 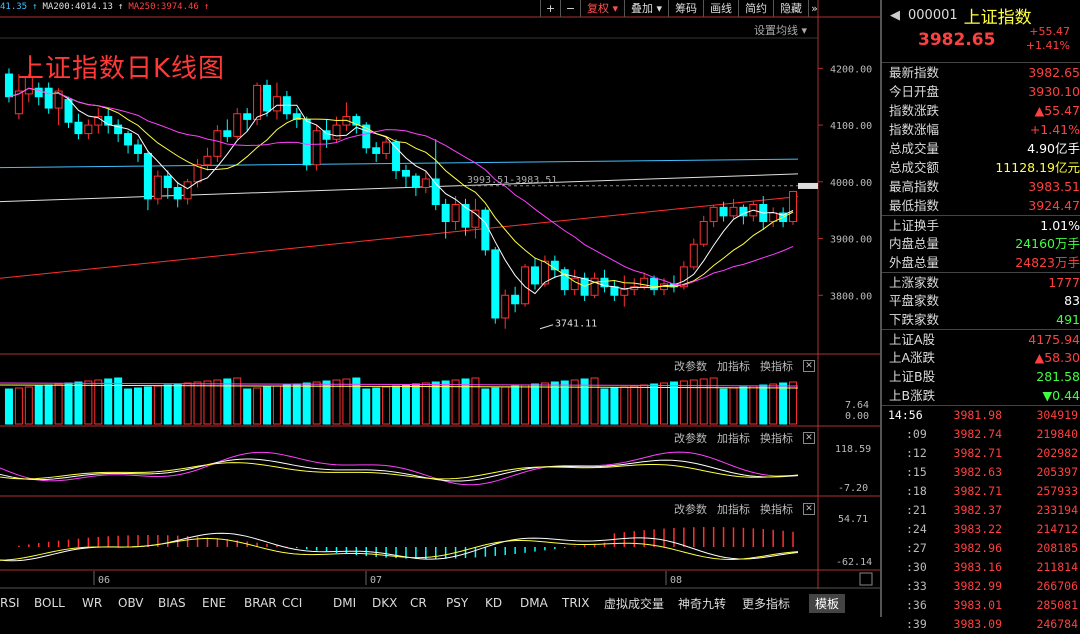 I want to click on chart-title: 上证指数日K线图, so click(x=122, y=69).